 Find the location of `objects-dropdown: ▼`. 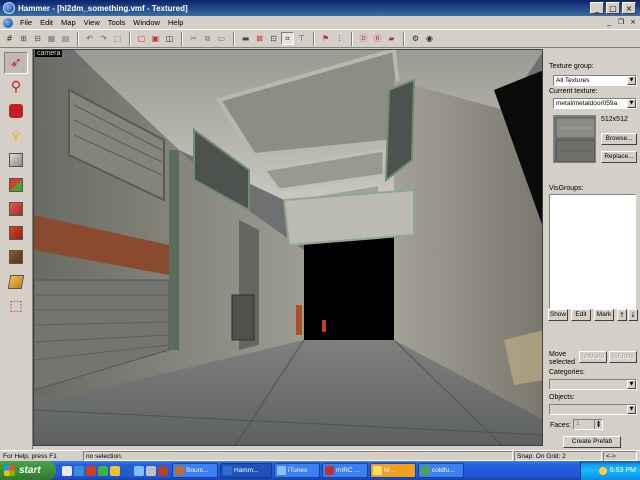

objects-dropdown: ▼ is located at coordinates (593, 409).